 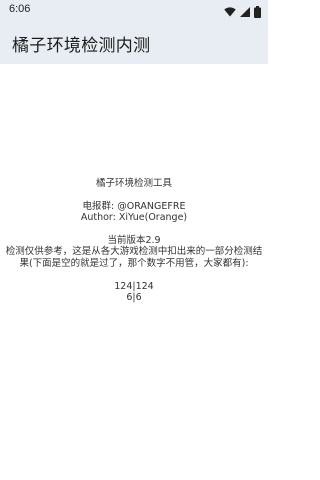 I want to click on tool-name: 橘子环境检测工具, so click(x=133, y=183).